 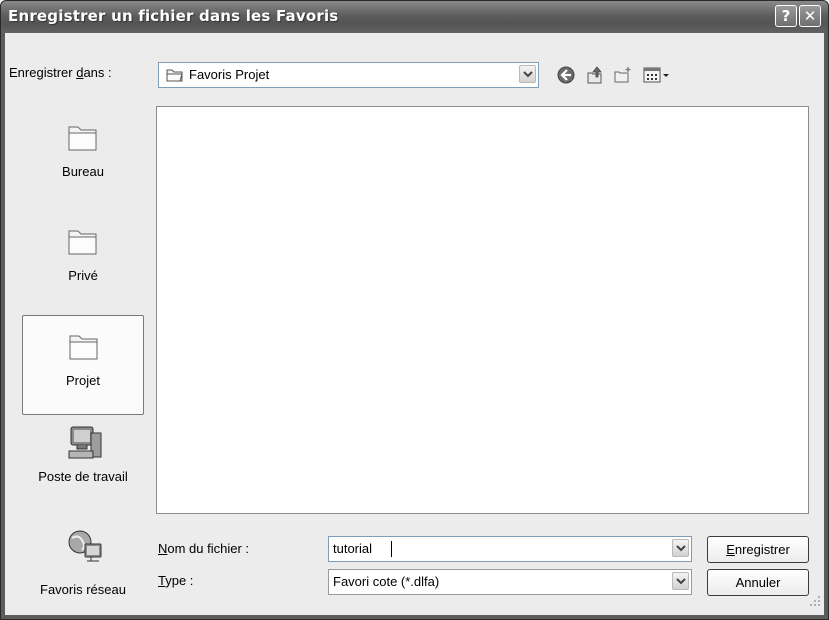 What do you see at coordinates (658, 75) in the screenshot?
I see `views-menu-icon` at bounding box center [658, 75].